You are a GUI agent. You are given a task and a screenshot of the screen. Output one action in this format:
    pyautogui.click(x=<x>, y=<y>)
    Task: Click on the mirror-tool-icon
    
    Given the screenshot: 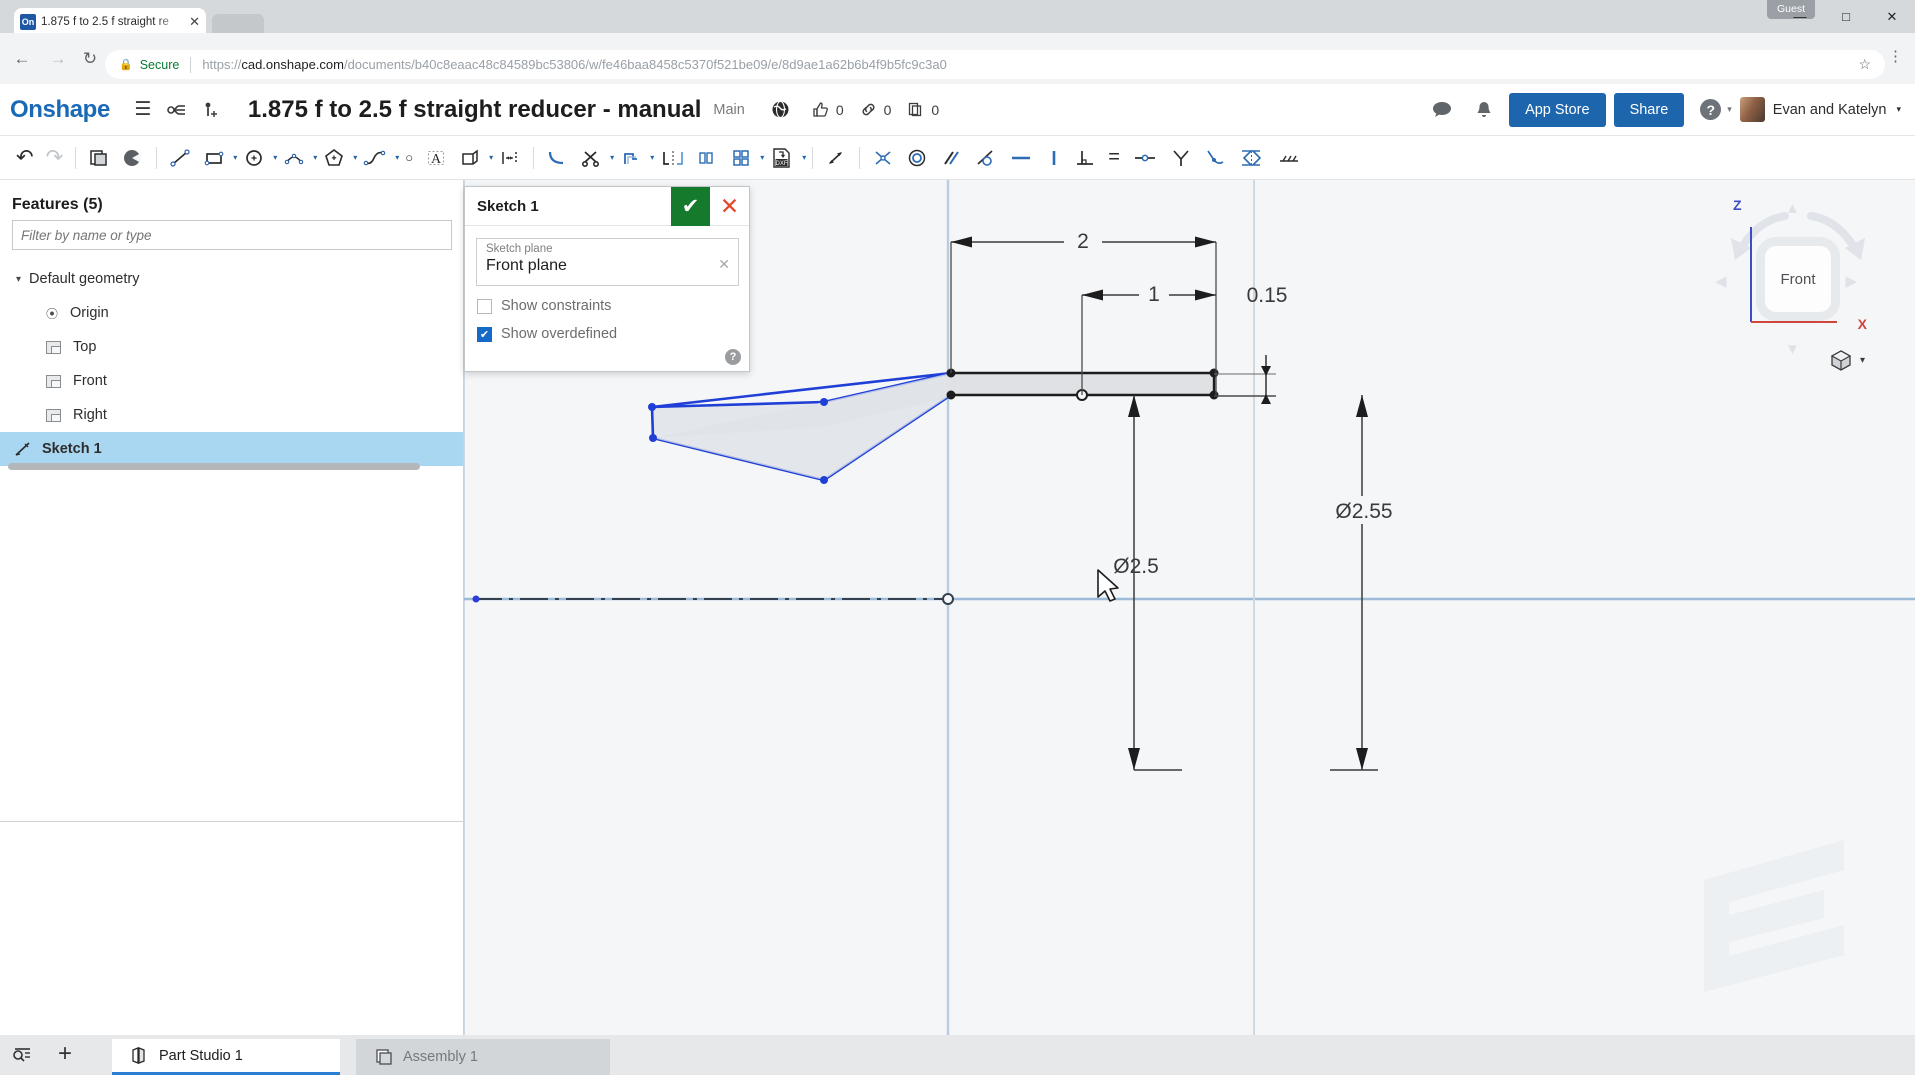 What is the action you would take?
    pyautogui.click(x=673, y=158)
    